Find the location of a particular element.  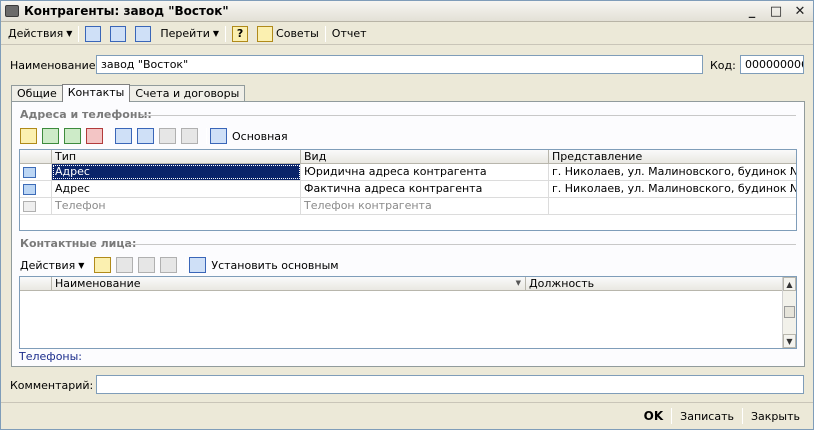

addresses-table-header: Тип Вид Представление is located at coordinates (408, 157).